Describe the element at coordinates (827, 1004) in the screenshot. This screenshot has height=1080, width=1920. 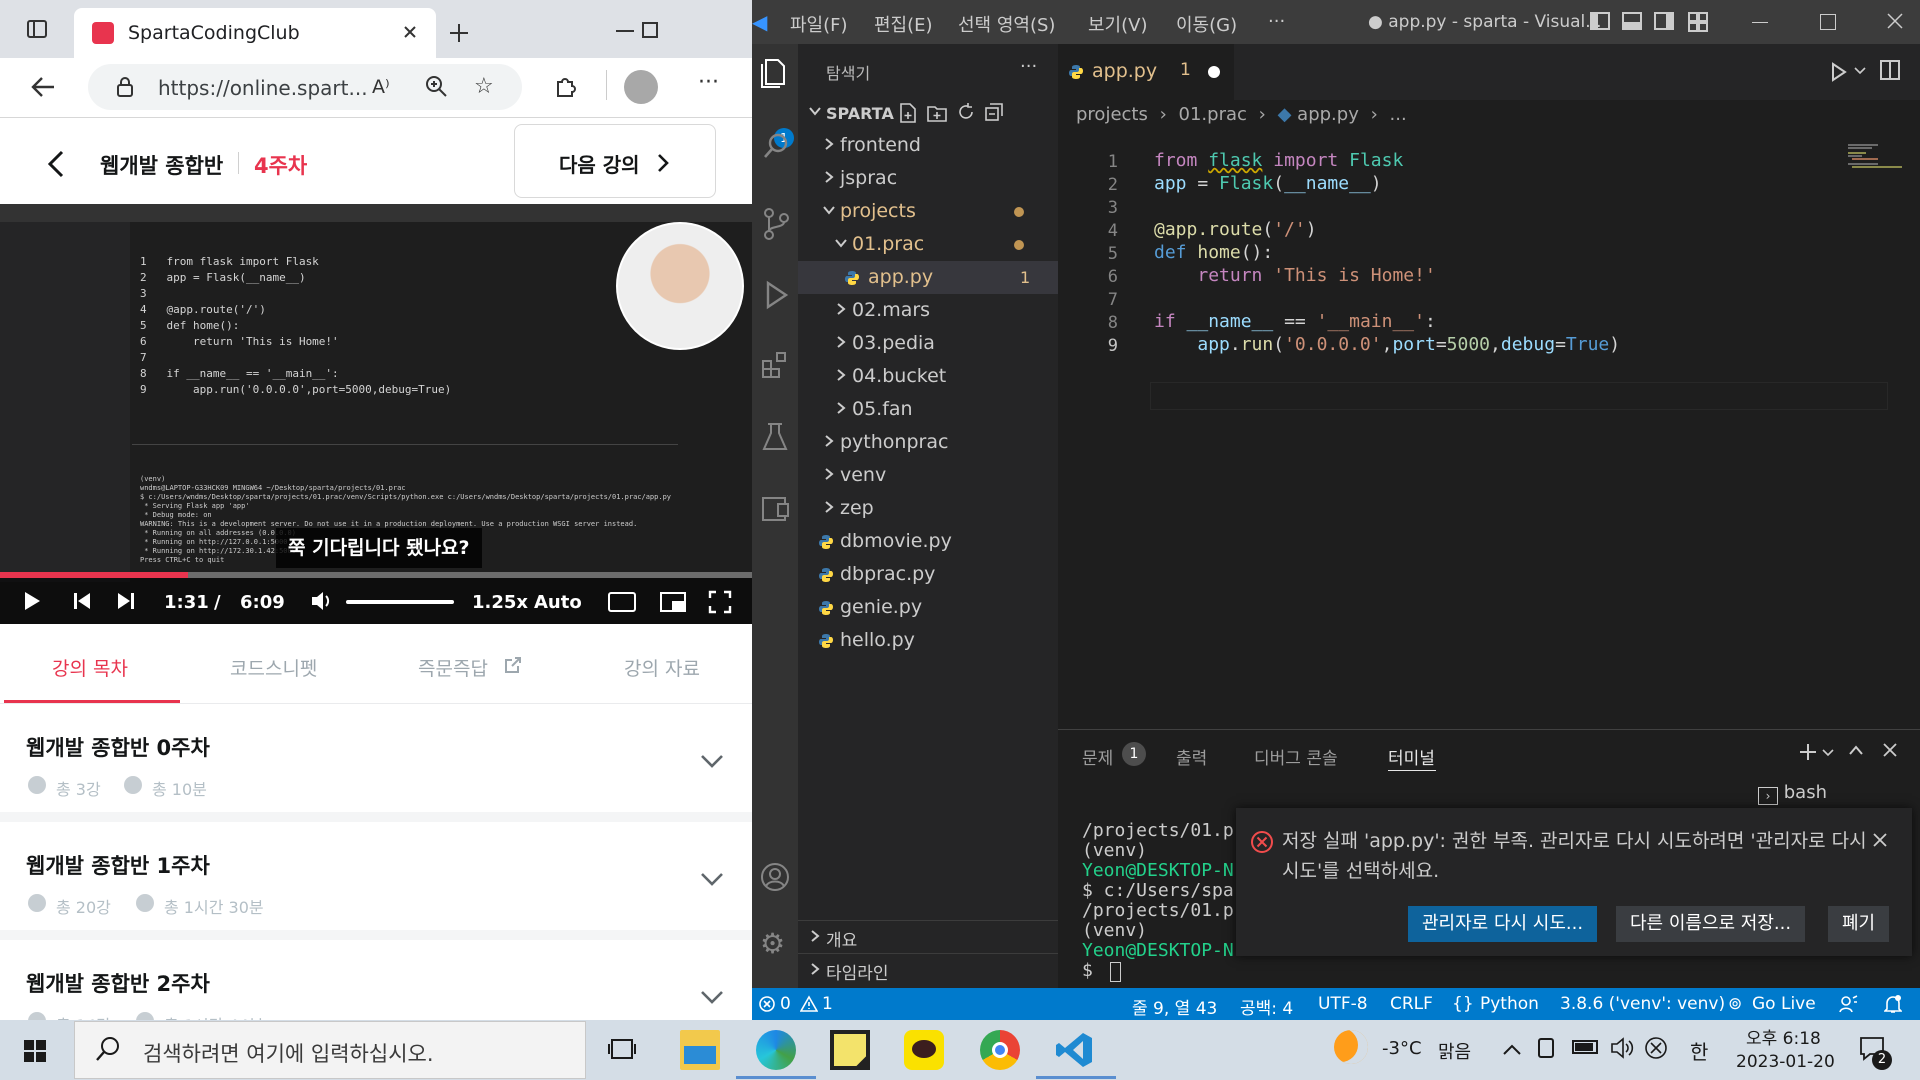
I see `warning-count: 1` at that location.